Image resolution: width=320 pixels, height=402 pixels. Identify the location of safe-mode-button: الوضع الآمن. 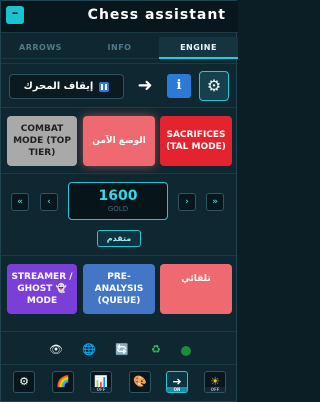
(119, 141).